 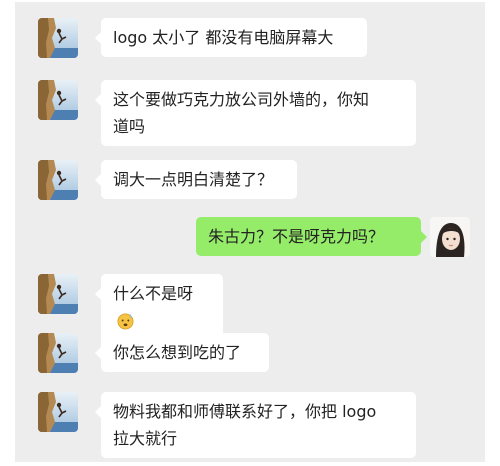 What do you see at coordinates (245, 411) in the screenshot?
I see `message-text-line: 物料我都和师傅联系好了，你把 logo` at bounding box center [245, 411].